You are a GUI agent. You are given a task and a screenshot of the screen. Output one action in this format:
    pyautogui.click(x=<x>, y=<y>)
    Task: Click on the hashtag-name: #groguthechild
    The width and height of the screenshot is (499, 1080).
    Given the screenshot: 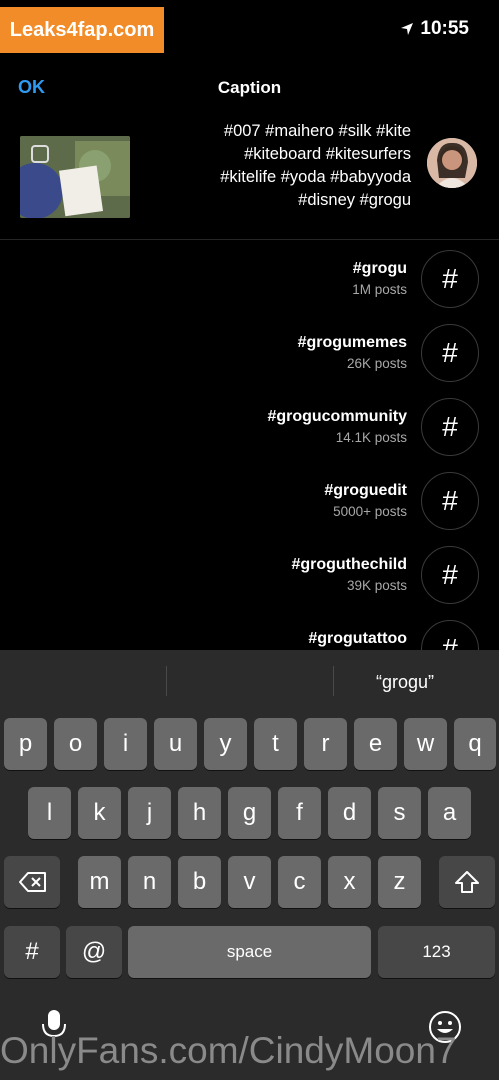 What is the action you would take?
    pyautogui.click(x=349, y=564)
    